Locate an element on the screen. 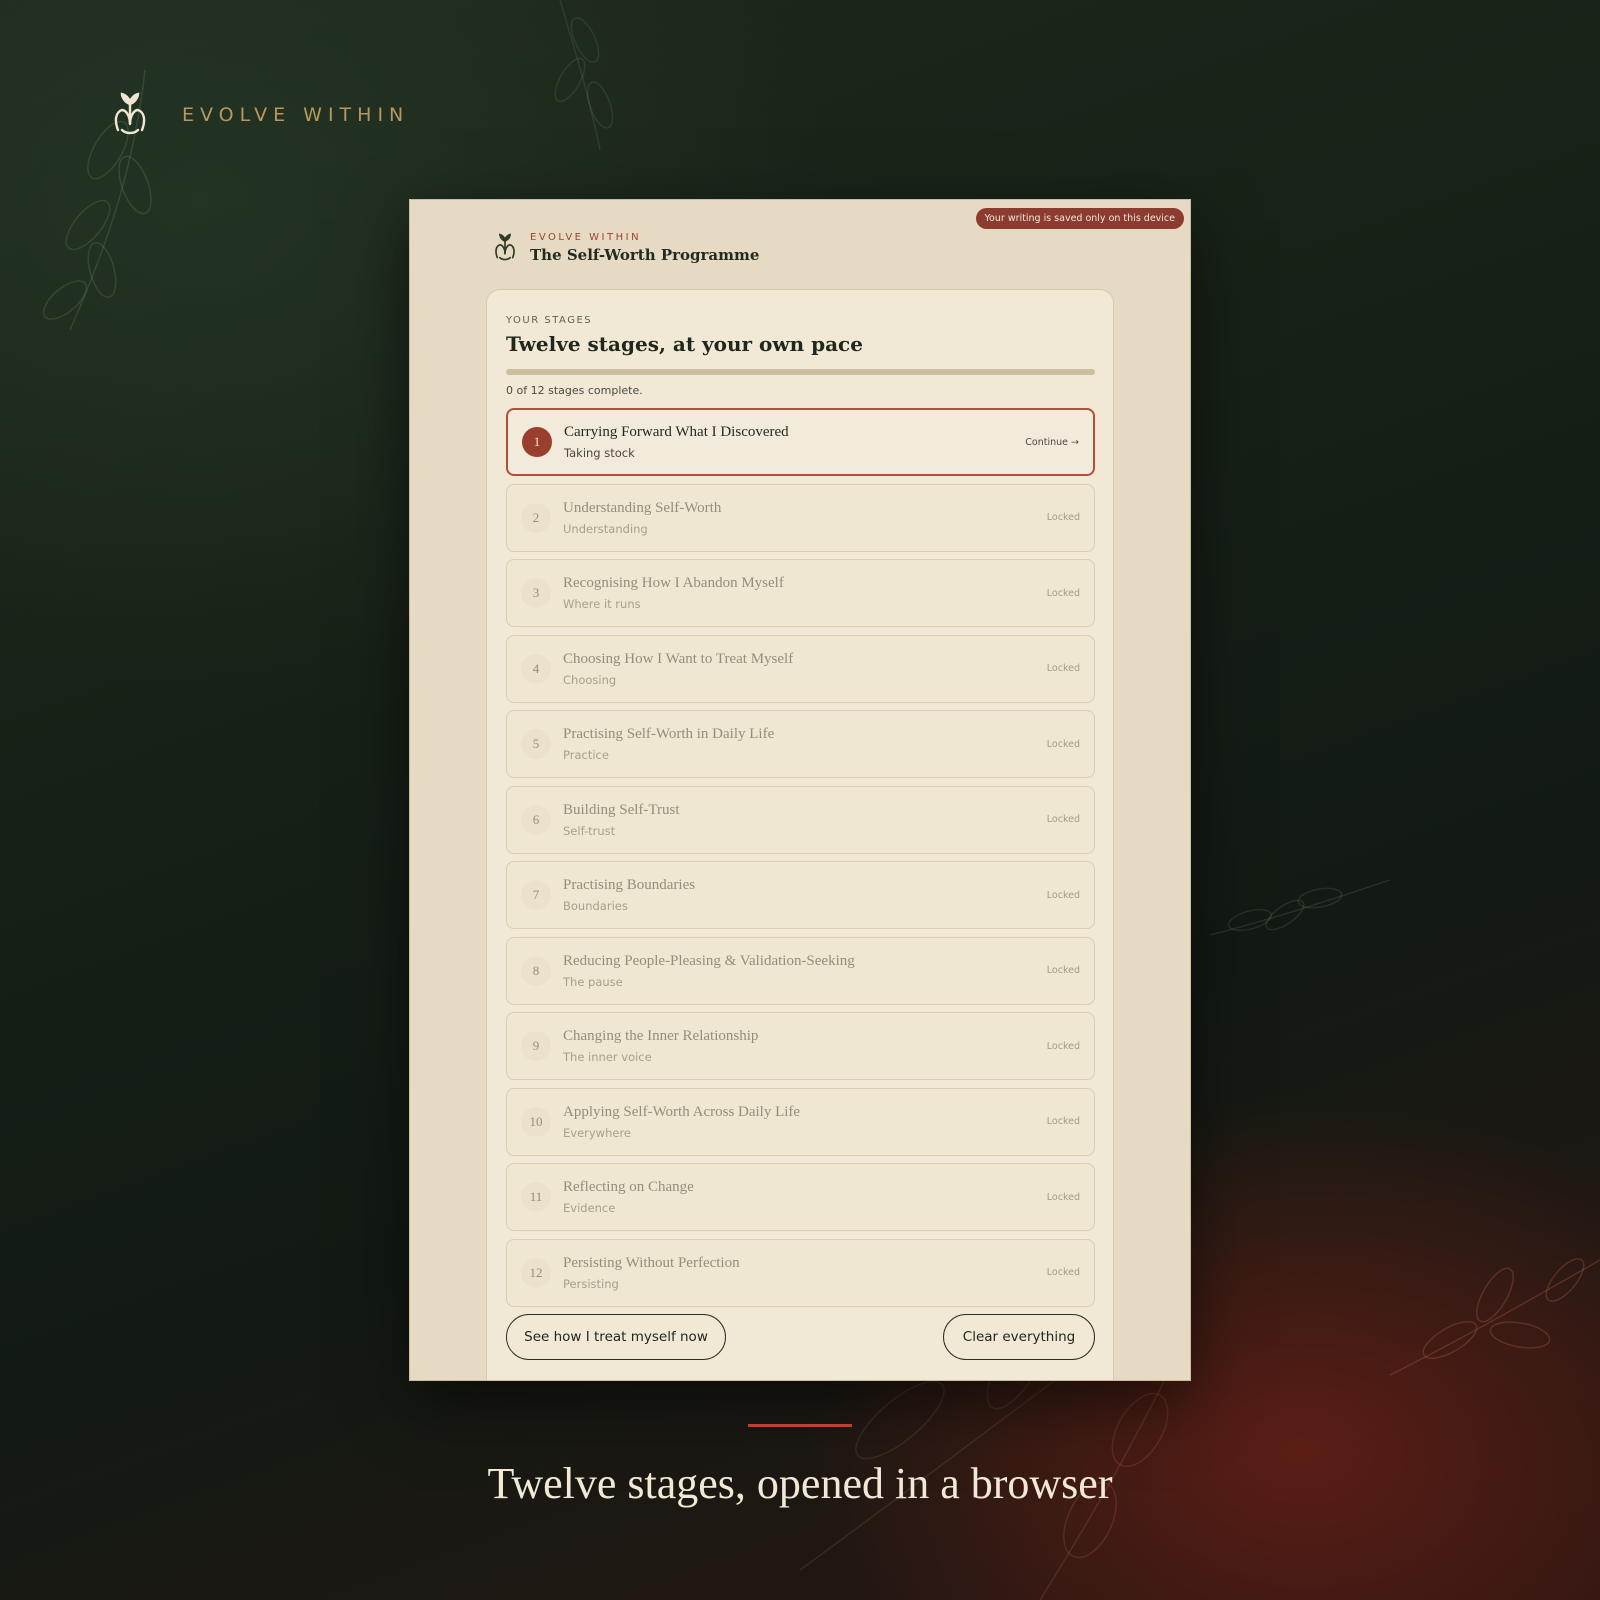 The height and width of the screenshot is (1600, 1600). stage-number: 6 is located at coordinates (536, 819).